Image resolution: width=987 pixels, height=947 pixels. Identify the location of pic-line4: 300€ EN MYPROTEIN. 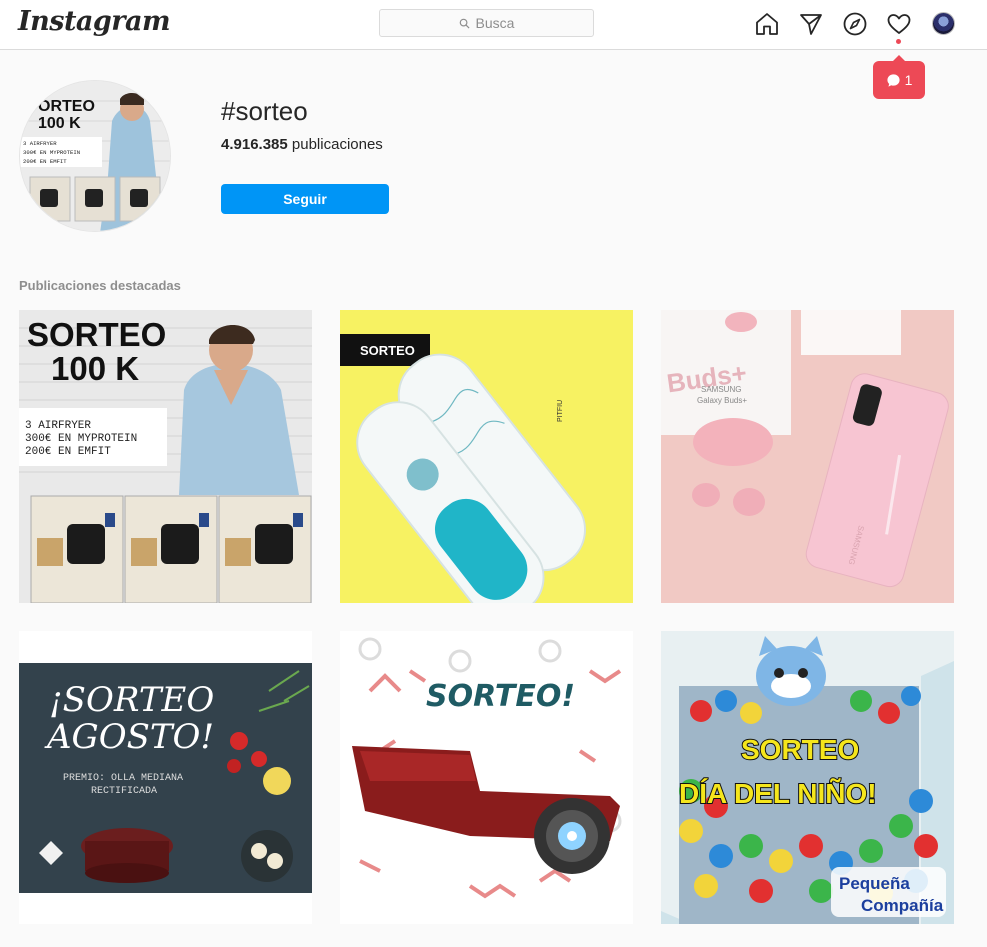
(51, 152).